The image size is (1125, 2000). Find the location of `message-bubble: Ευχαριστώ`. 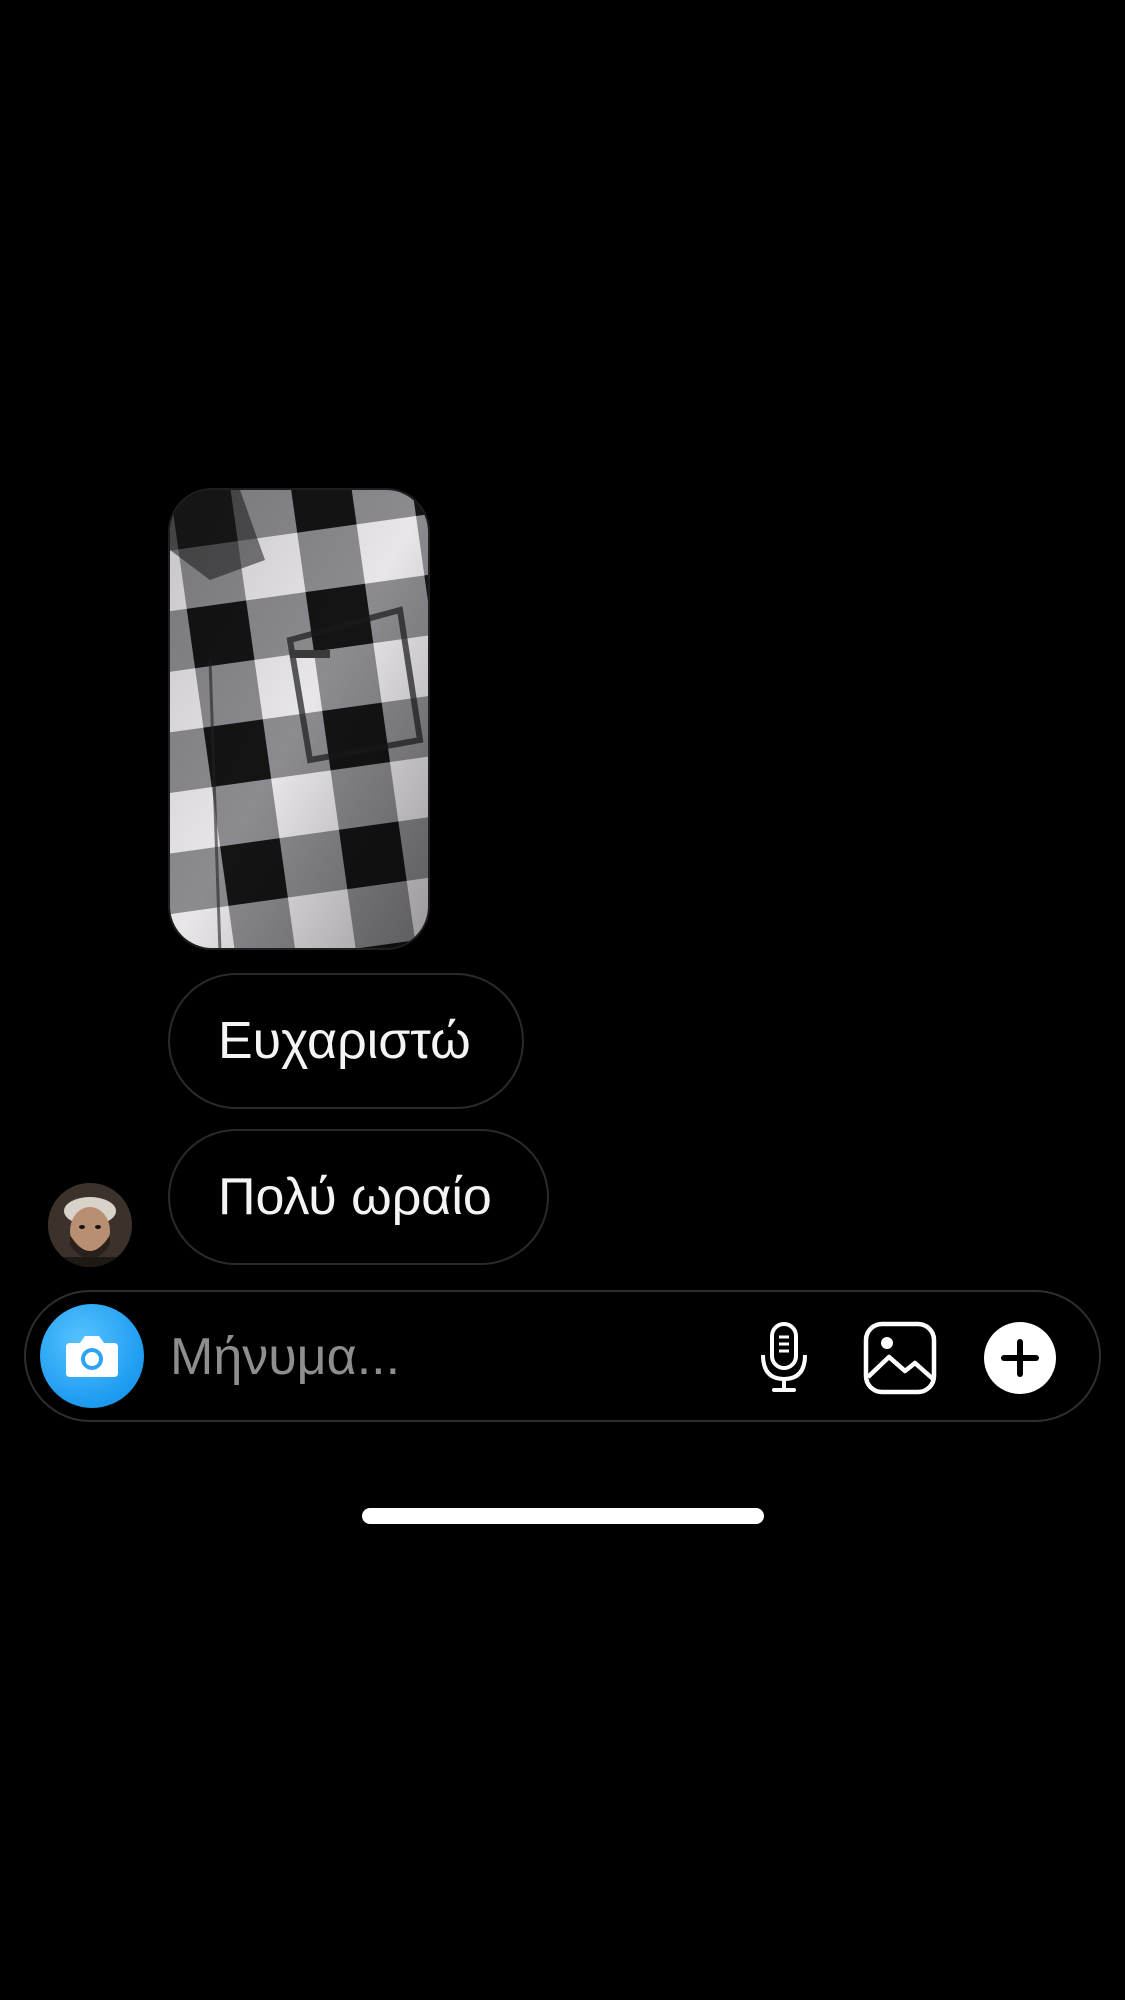

message-bubble: Ευχαριστώ is located at coordinates (346, 1041).